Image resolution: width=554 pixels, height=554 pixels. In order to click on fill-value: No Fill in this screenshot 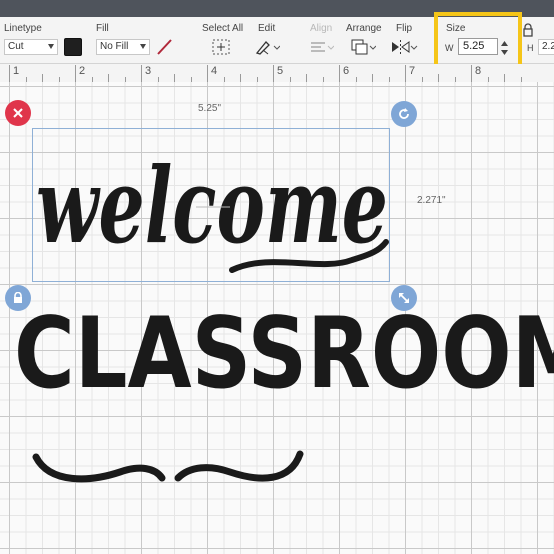, I will do `click(114, 46)`.